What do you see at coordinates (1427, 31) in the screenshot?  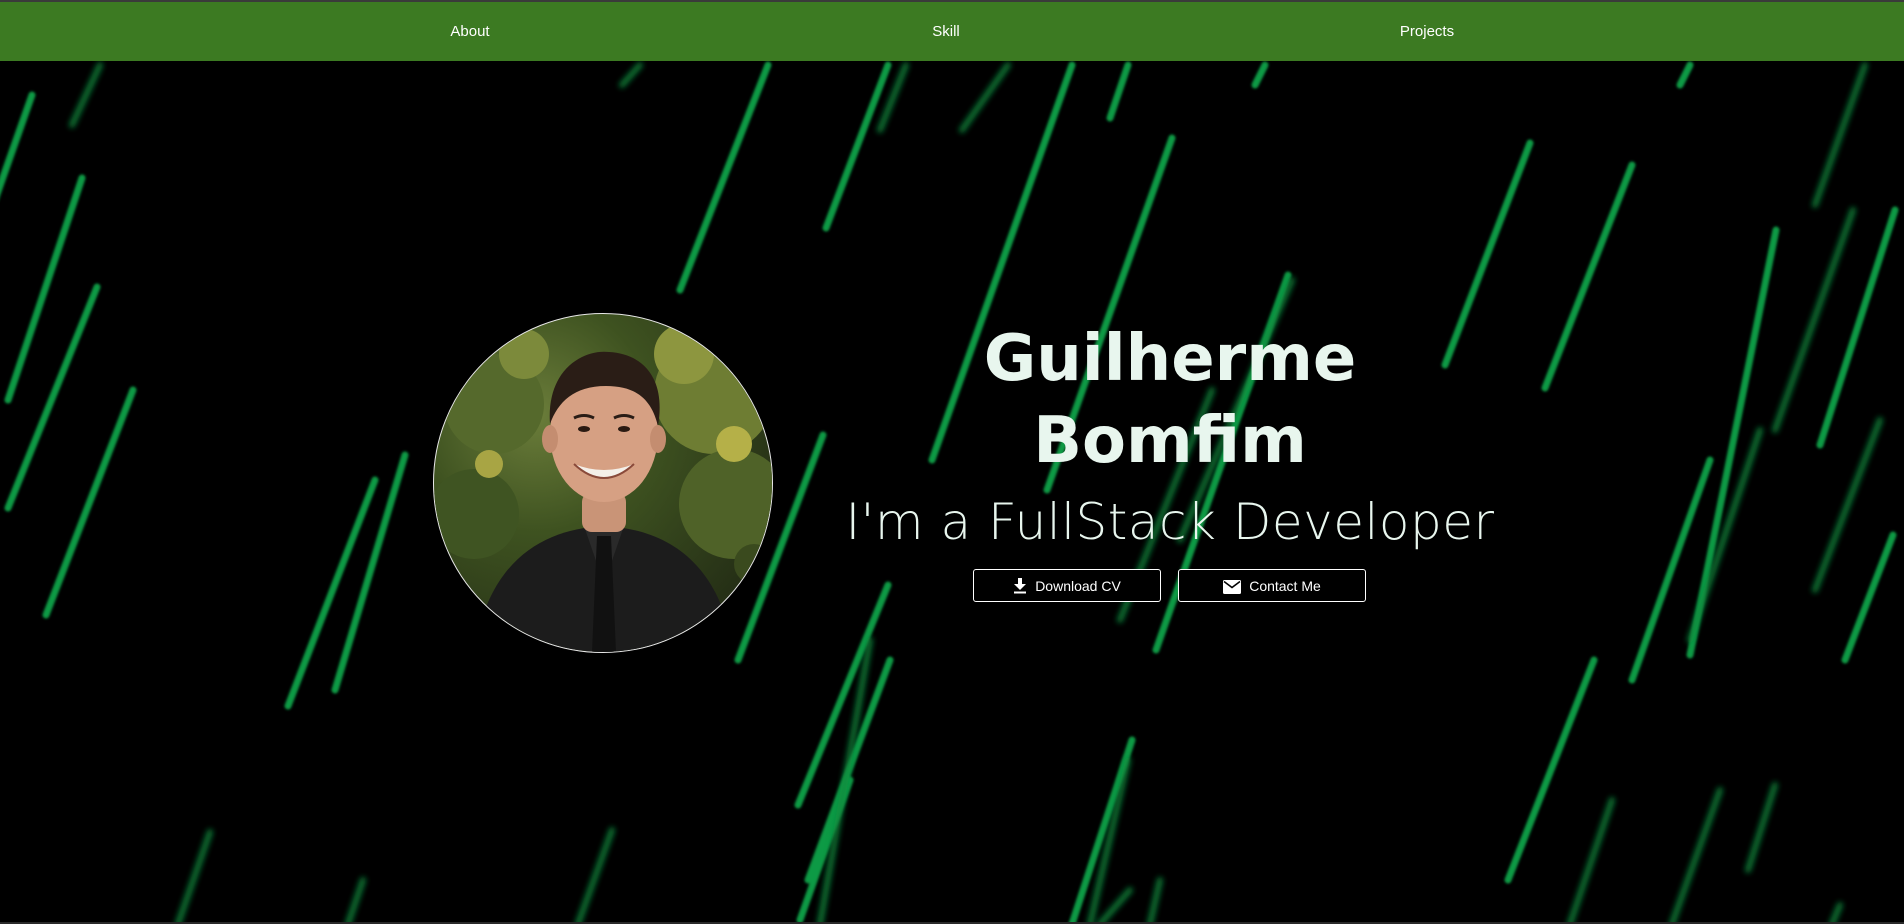 I see `nav-link-projects: Projects` at bounding box center [1427, 31].